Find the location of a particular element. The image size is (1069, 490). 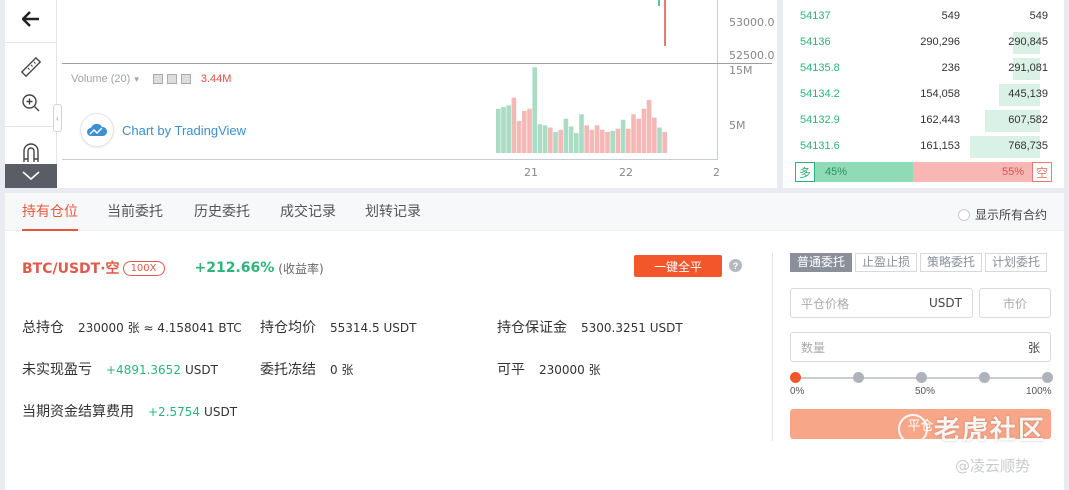

tab-transfer-history: 划转记录 is located at coordinates (393, 212).